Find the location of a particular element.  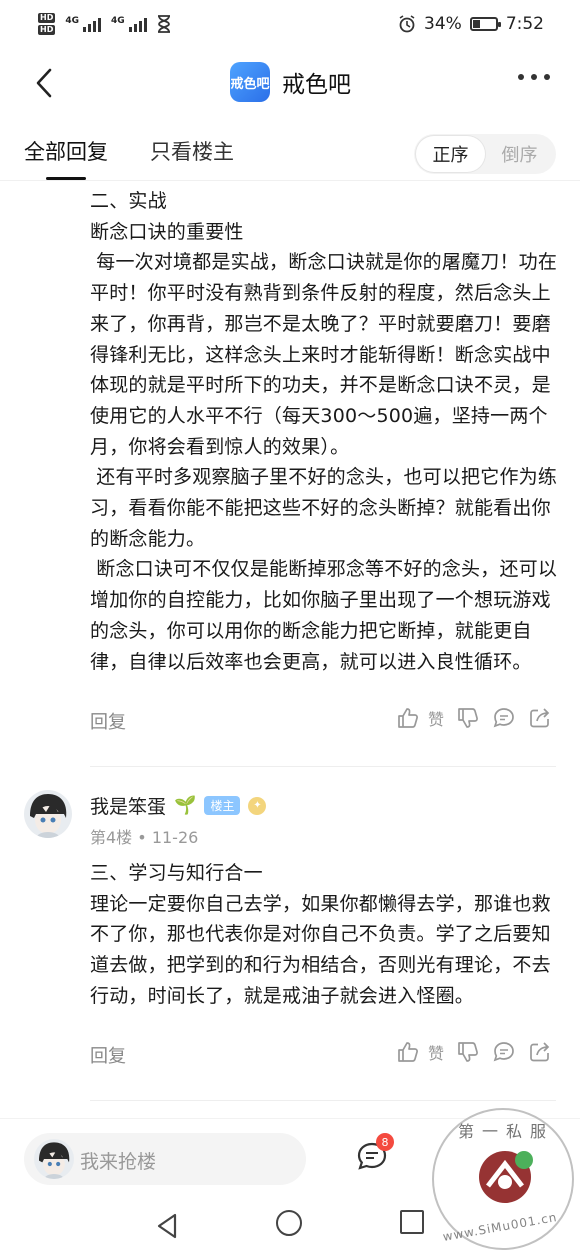

hourglass-icon is located at coordinates (163, 24).